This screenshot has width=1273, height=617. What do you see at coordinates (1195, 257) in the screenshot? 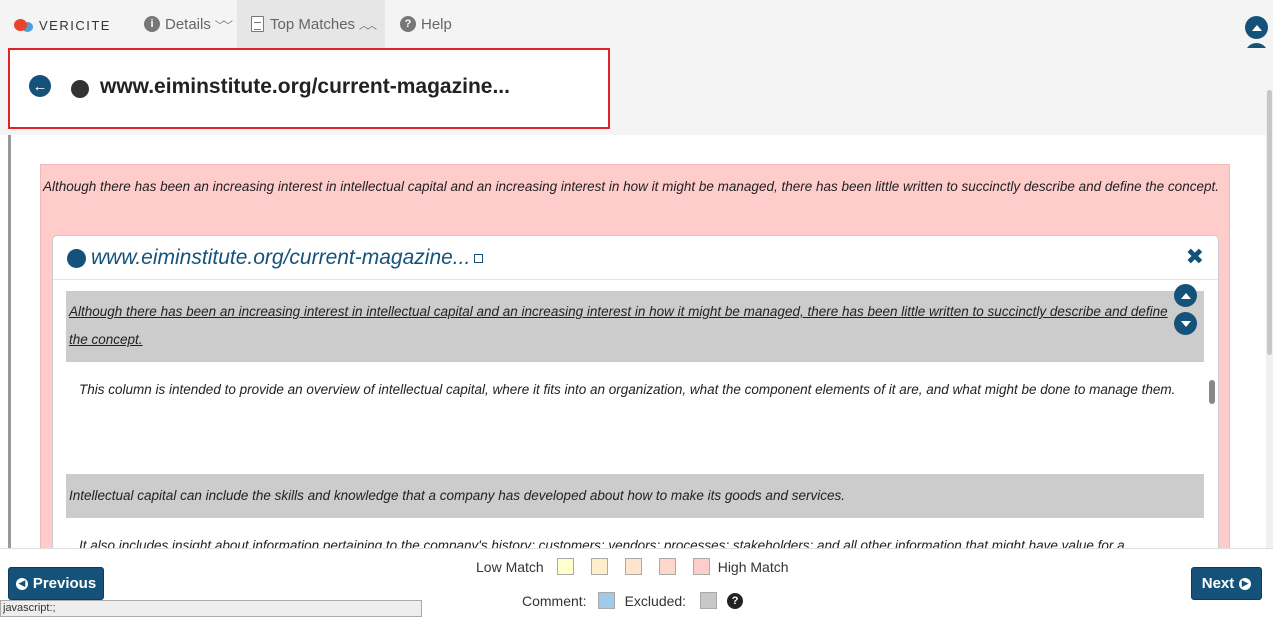
I see `close-icon: ✖` at bounding box center [1195, 257].